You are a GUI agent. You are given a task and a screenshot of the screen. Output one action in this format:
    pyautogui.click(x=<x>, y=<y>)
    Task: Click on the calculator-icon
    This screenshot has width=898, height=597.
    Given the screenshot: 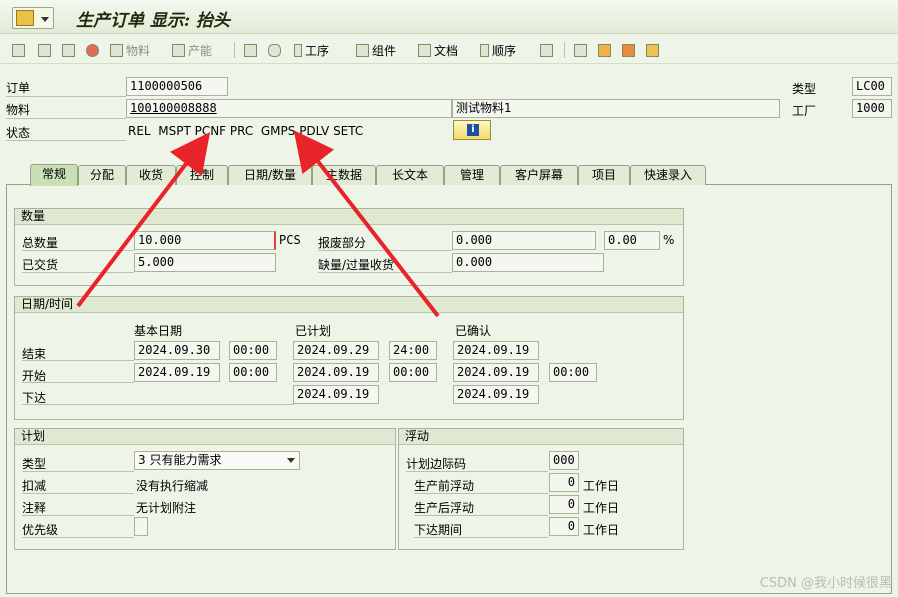 What is the action you would take?
    pyautogui.click(x=68, y=50)
    